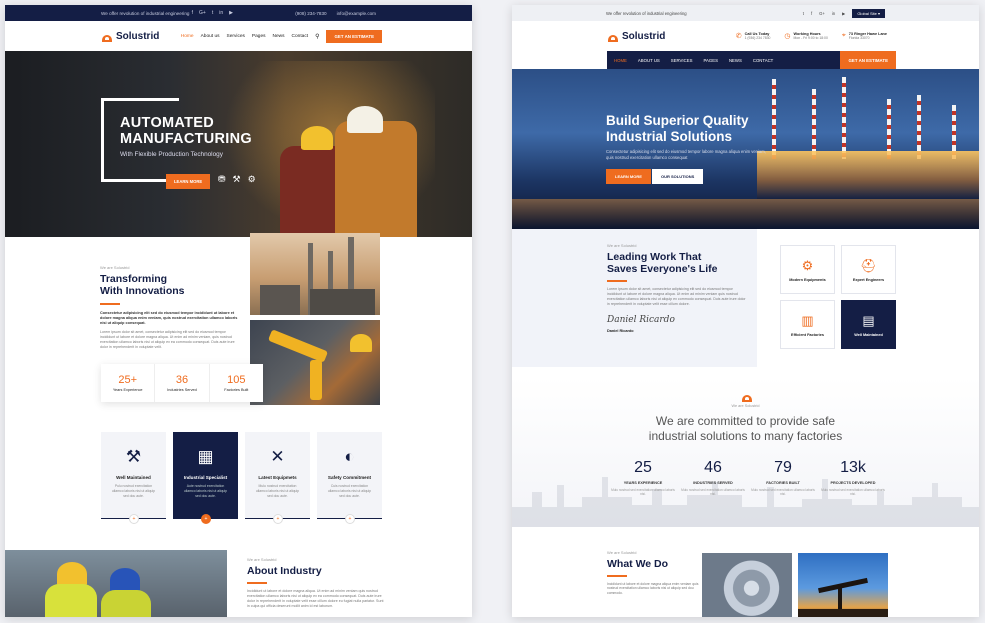  What do you see at coordinates (315, 274) in the screenshot?
I see `factory-image` at bounding box center [315, 274].